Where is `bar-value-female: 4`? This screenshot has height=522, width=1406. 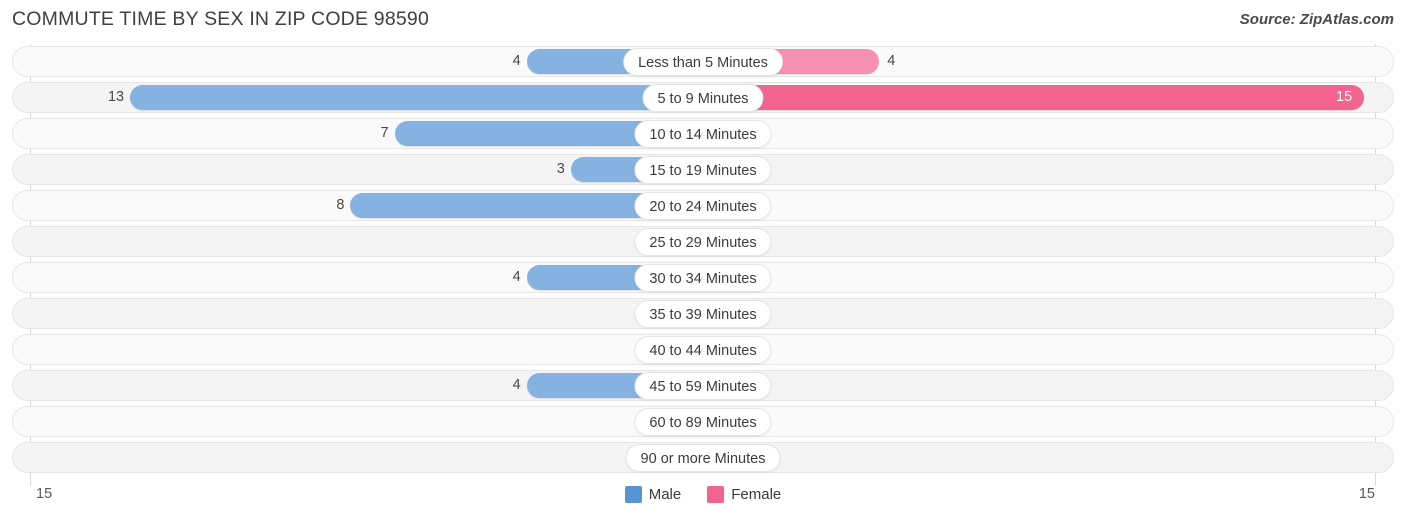 bar-value-female: 4 is located at coordinates (891, 61).